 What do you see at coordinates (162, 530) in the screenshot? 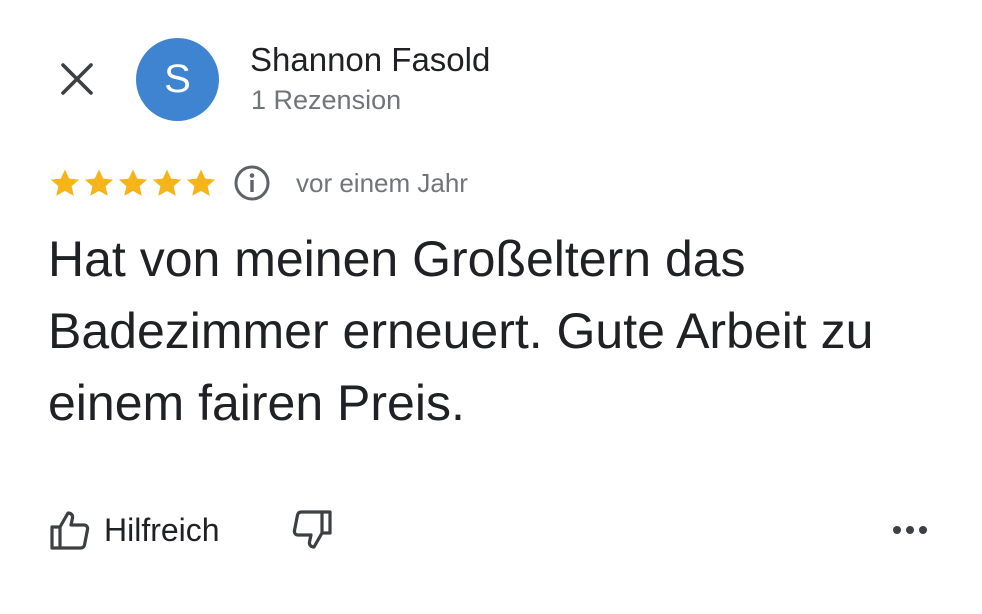
I see `helpful-label: Hilfreich` at bounding box center [162, 530].